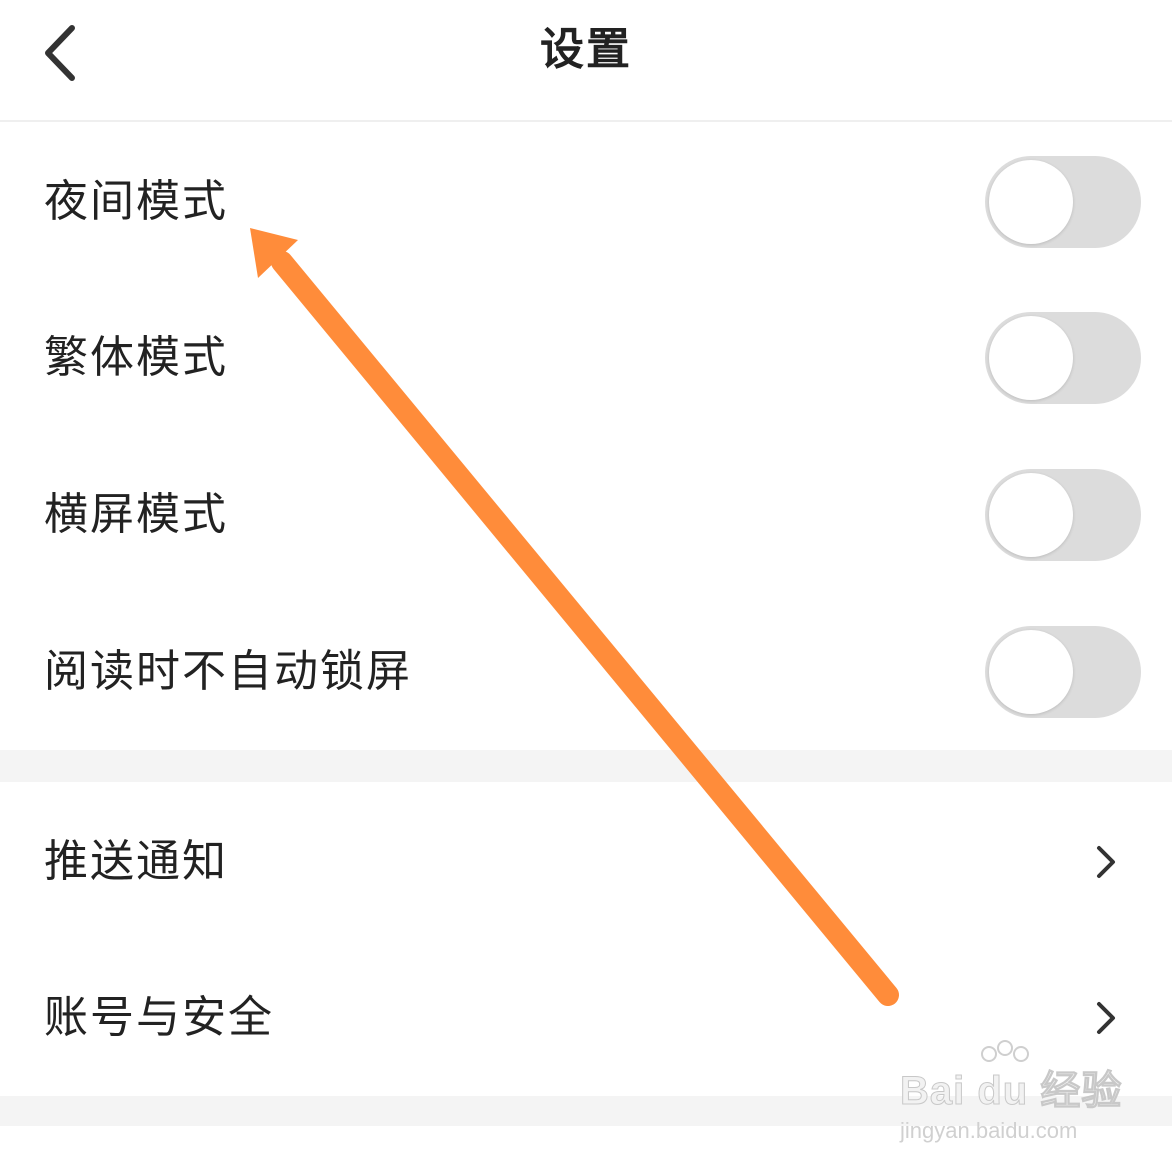 The image size is (1172, 1172). Describe the element at coordinates (136, 357) in the screenshot. I see `setting-label: 繁体模式` at that location.